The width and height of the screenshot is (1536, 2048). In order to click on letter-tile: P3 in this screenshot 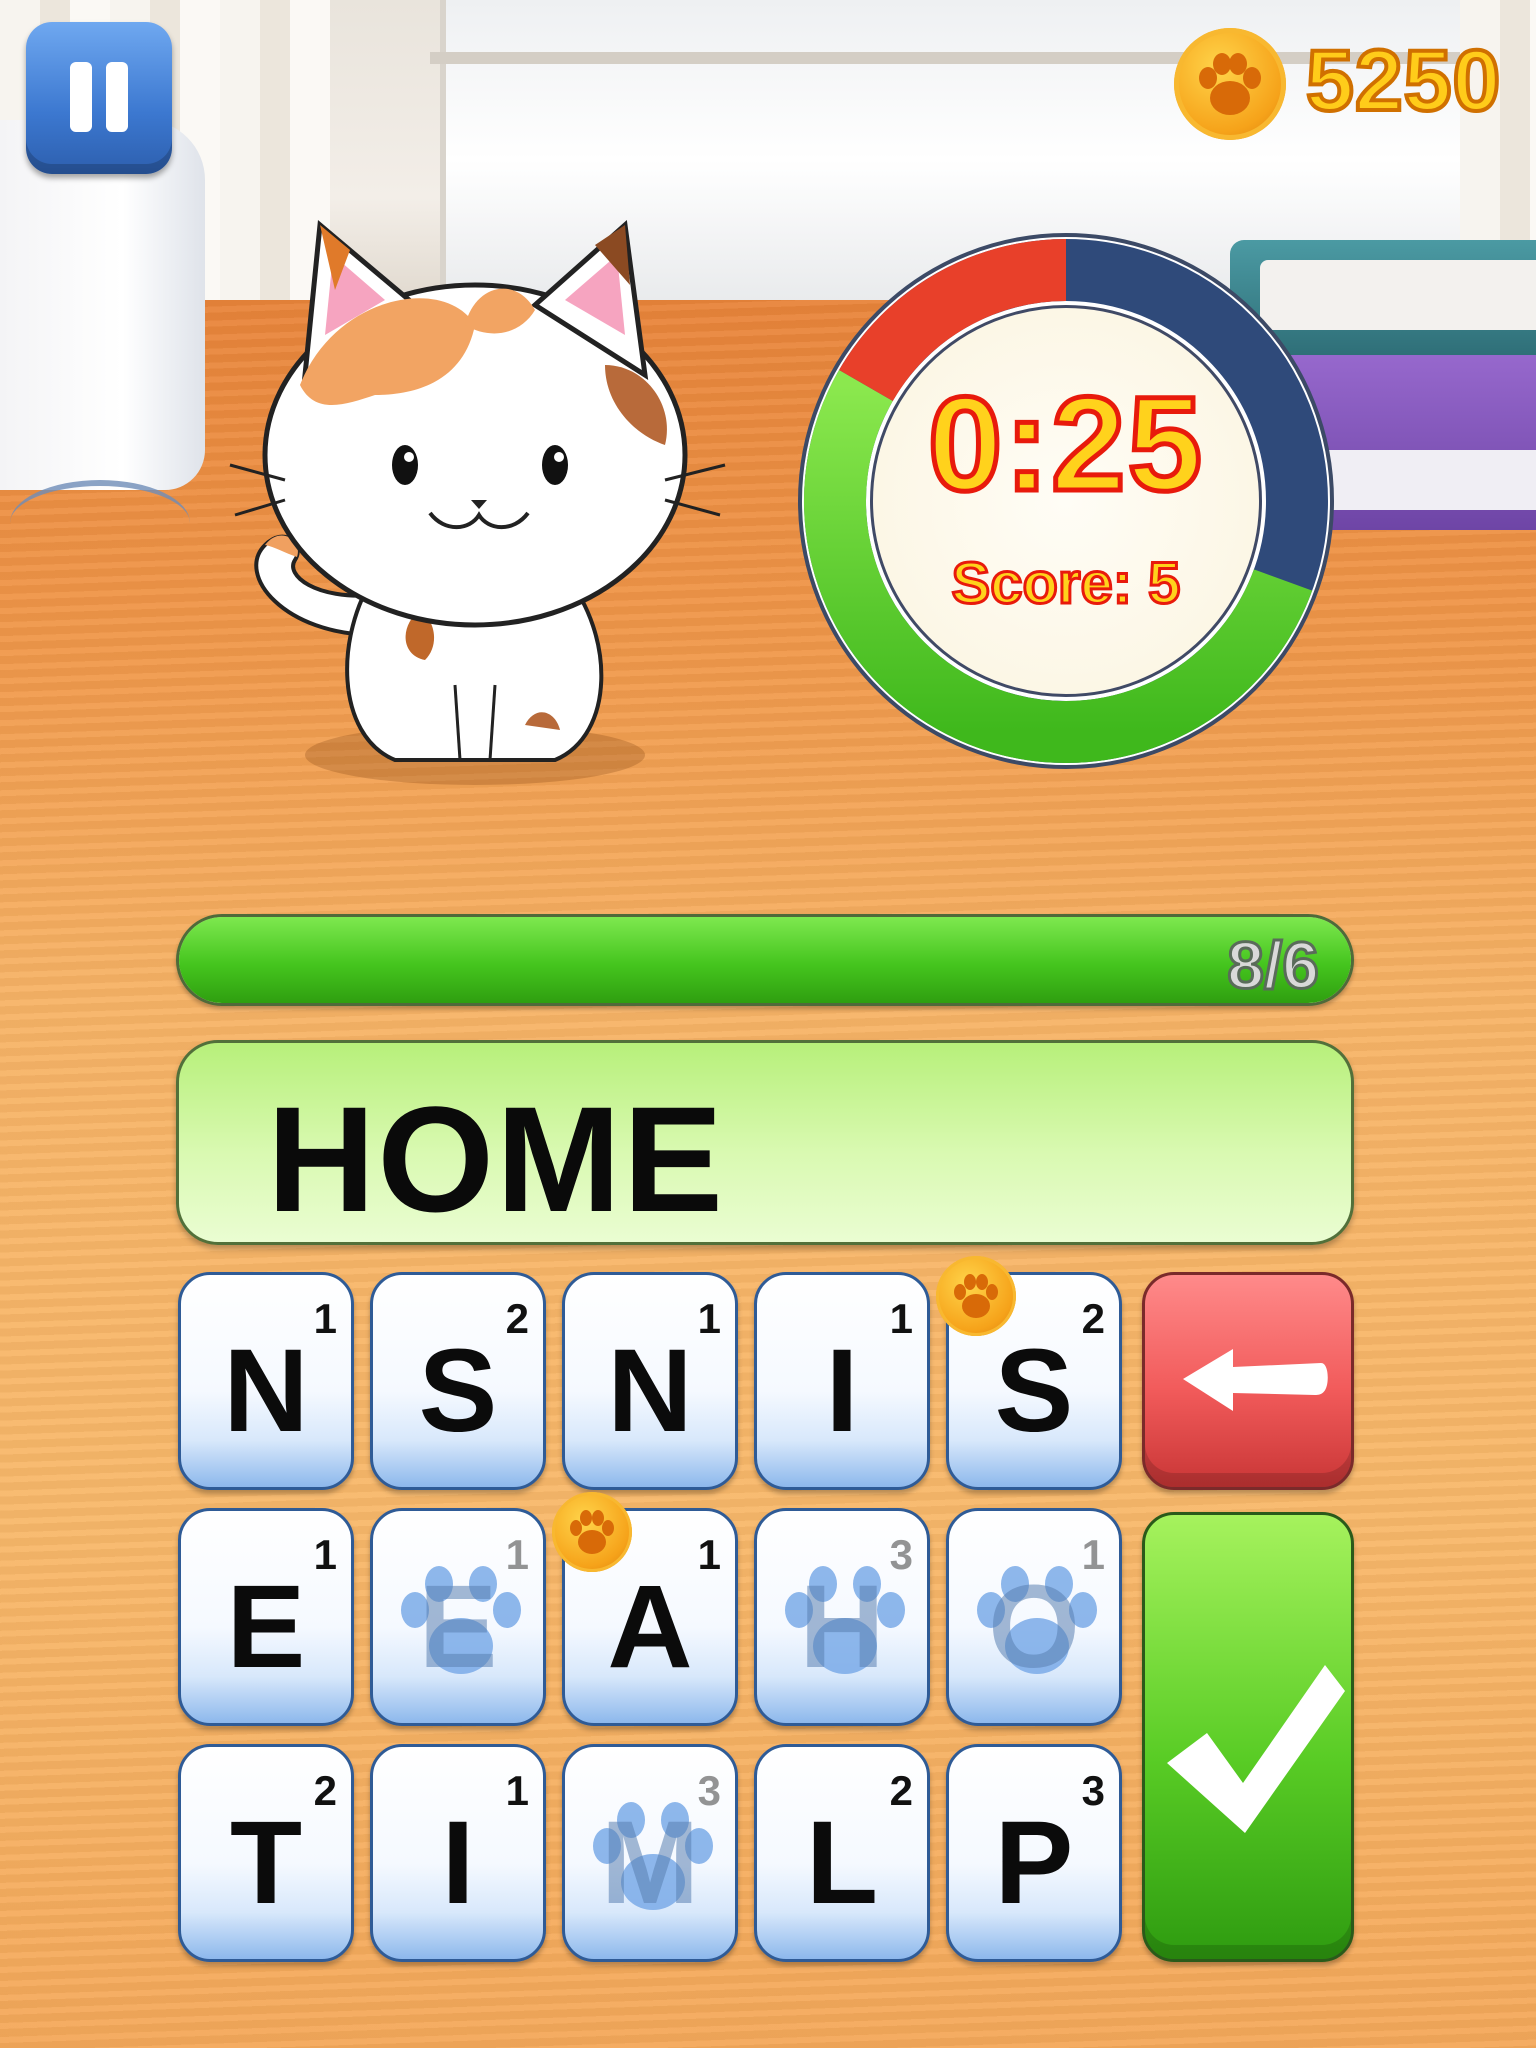, I will do `click(1034, 1853)`.